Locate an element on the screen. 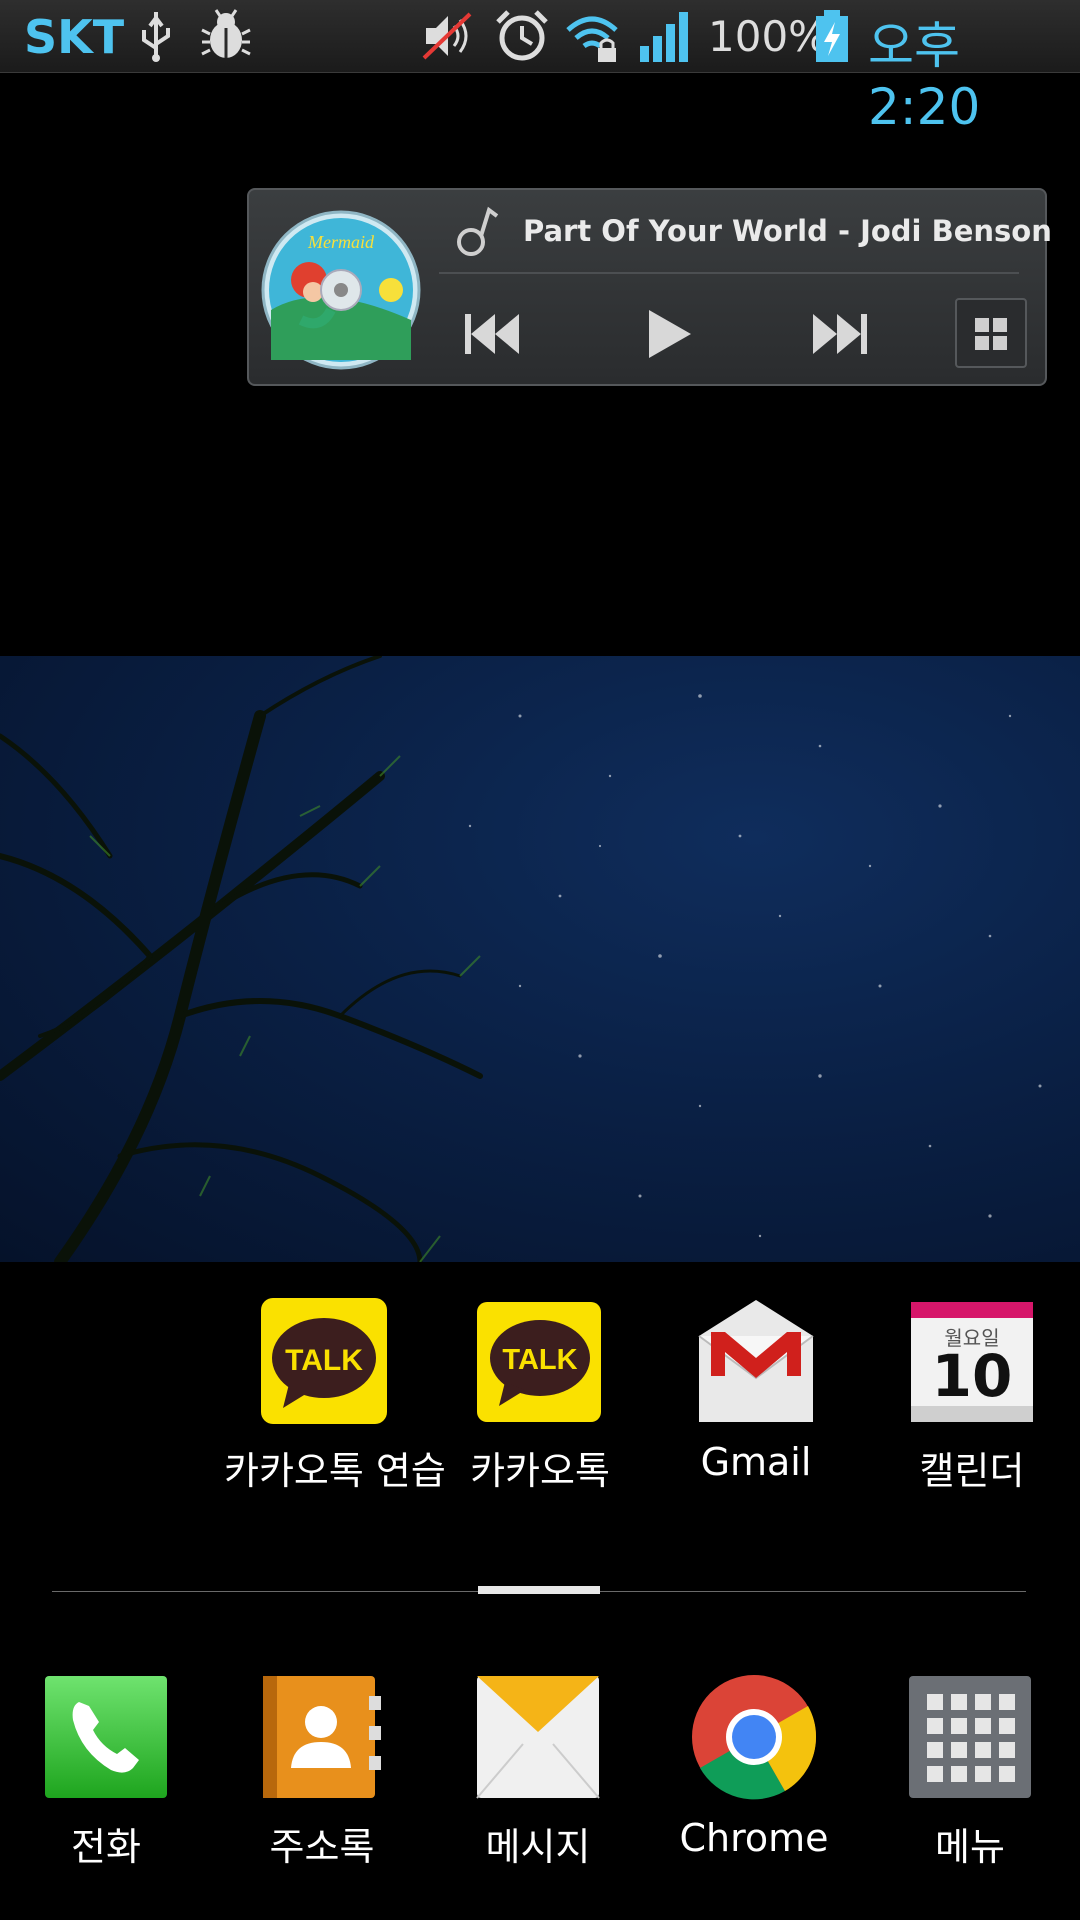  app-label: 메시지 is located at coordinates (538, 1847).